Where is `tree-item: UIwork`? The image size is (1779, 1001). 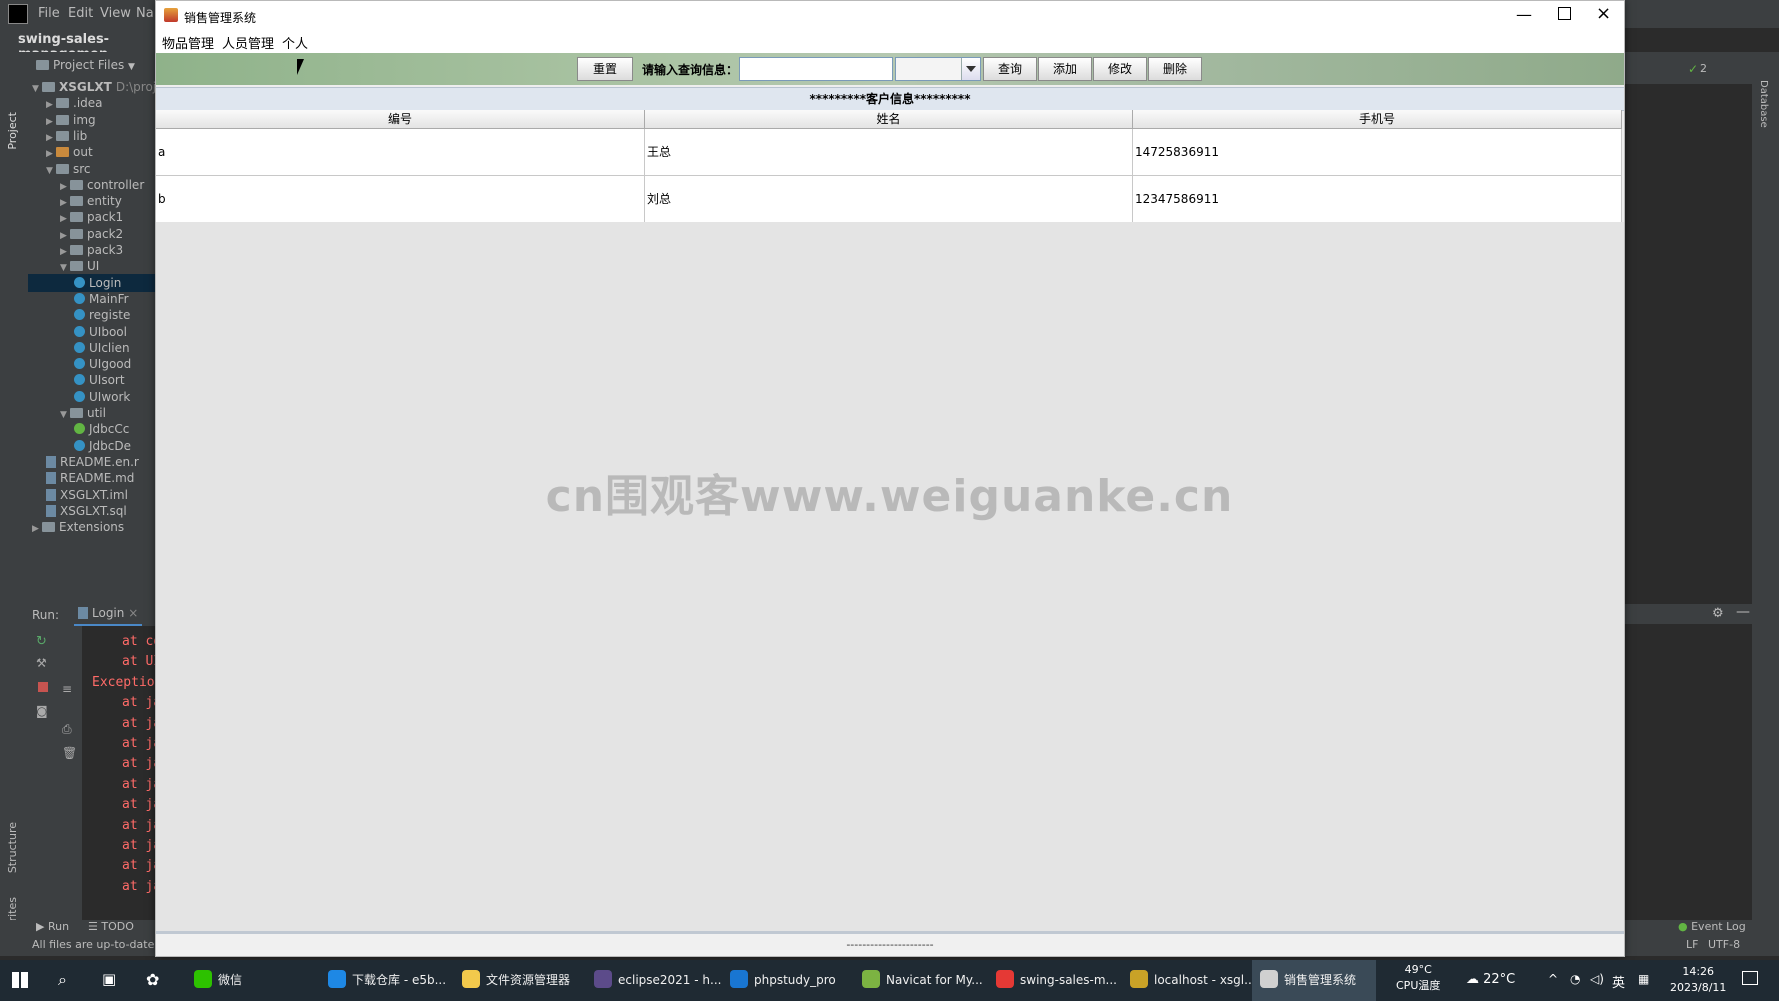 tree-item: UIwork is located at coordinates (102, 397).